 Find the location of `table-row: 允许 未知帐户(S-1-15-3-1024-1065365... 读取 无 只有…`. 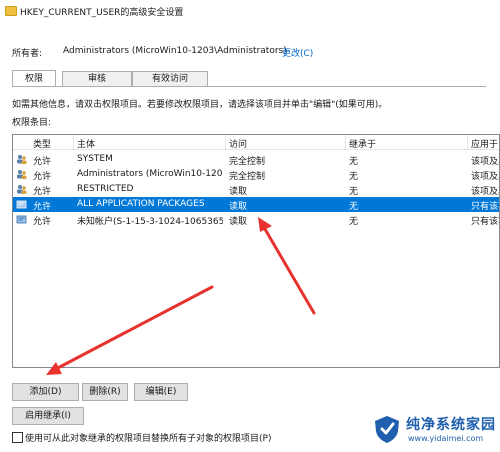

table-row: 允许 未知帐户(S-1-15-3-1024-1065365... 读取 无 只有… is located at coordinates (256, 219).